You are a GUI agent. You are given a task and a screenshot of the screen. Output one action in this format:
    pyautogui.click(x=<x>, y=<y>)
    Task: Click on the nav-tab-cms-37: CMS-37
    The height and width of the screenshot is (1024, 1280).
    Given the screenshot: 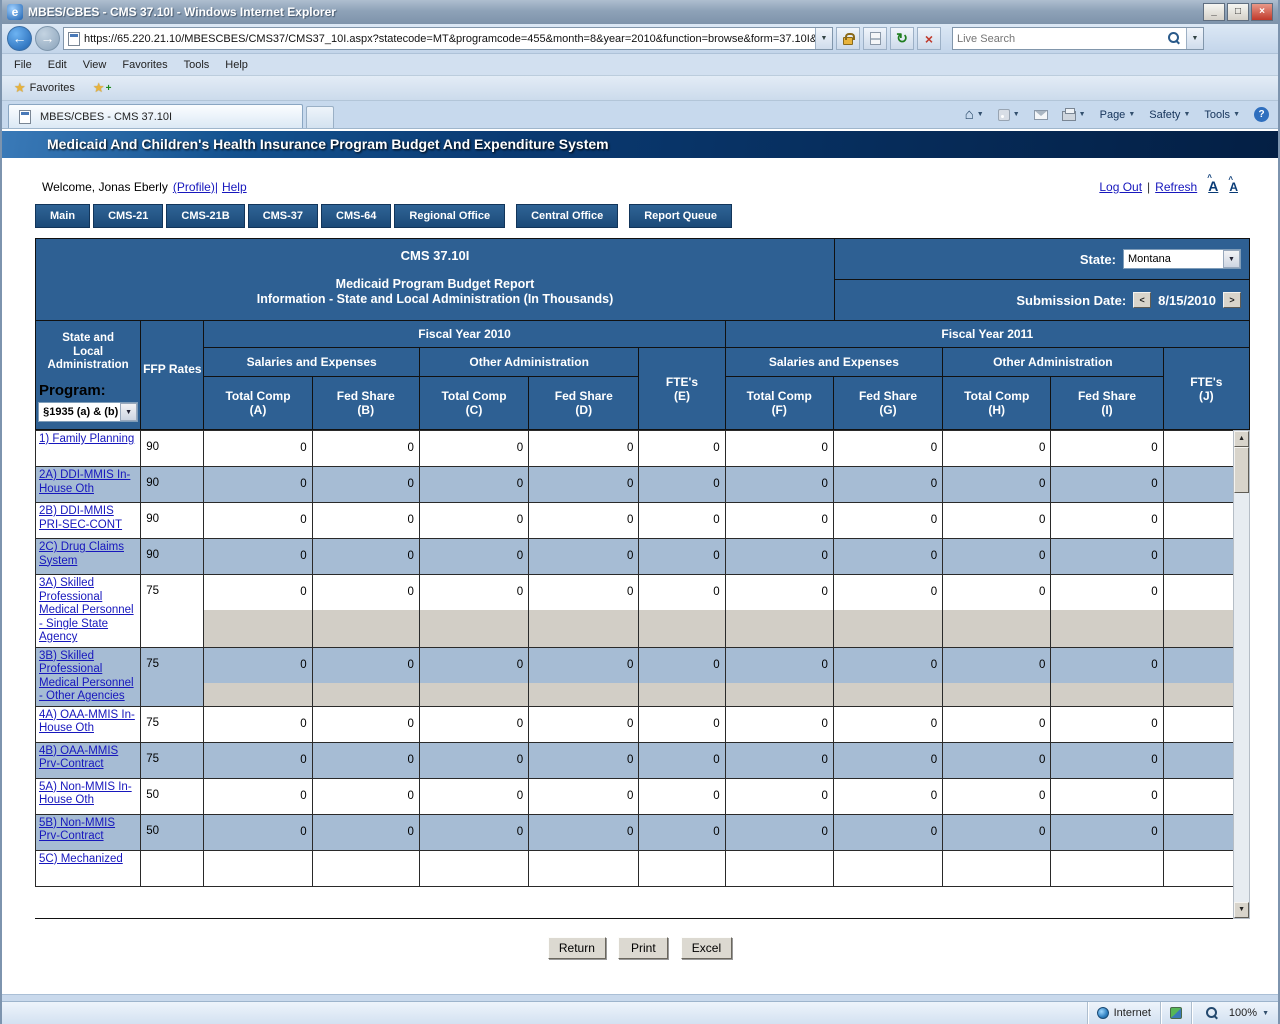 What is the action you would take?
    pyautogui.click(x=283, y=216)
    